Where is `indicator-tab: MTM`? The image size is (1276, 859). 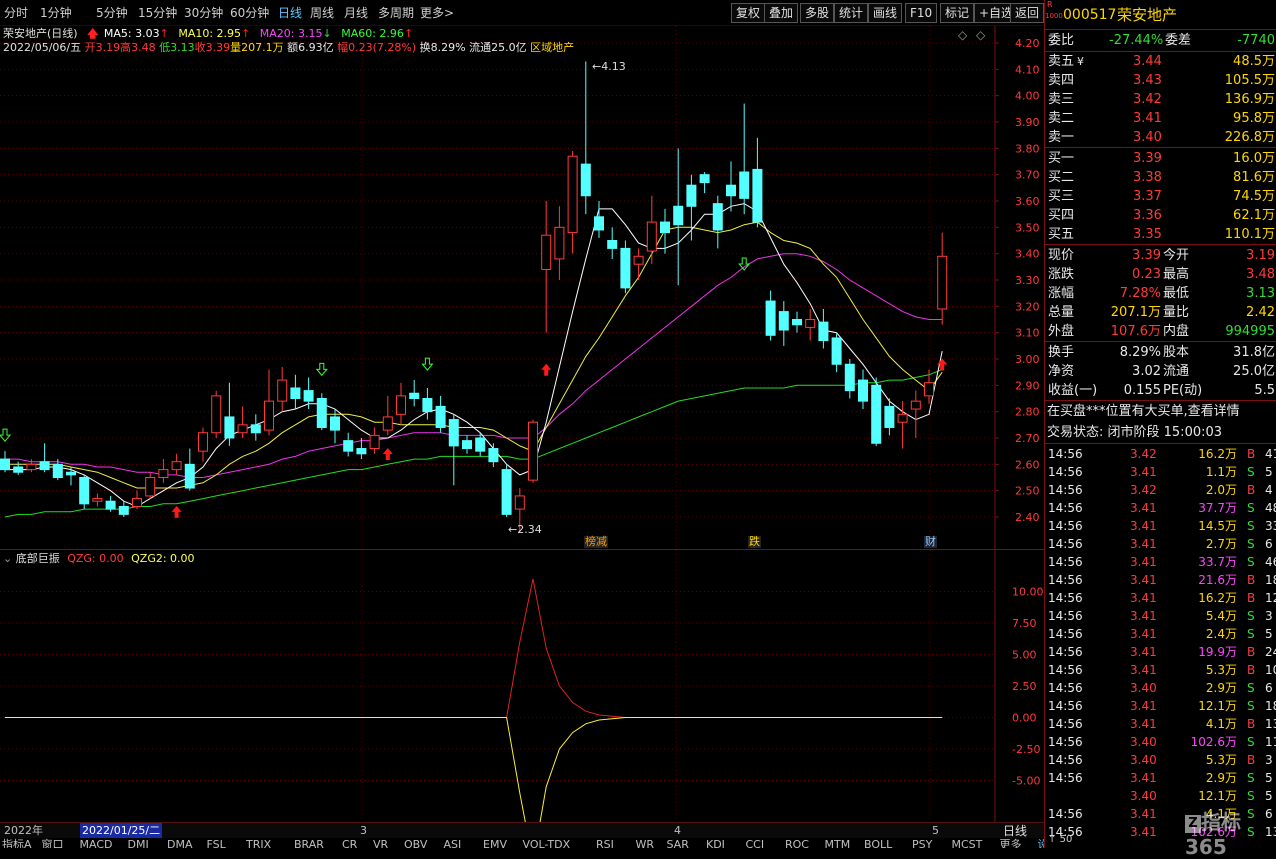
indicator-tab: MTM is located at coordinates (838, 843).